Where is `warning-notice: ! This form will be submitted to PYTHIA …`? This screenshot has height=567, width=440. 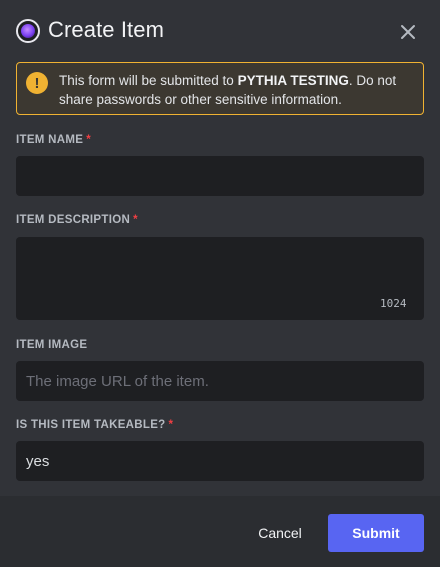 warning-notice: ! This form will be submitted to PYTHIA … is located at coordinates (220, 88).